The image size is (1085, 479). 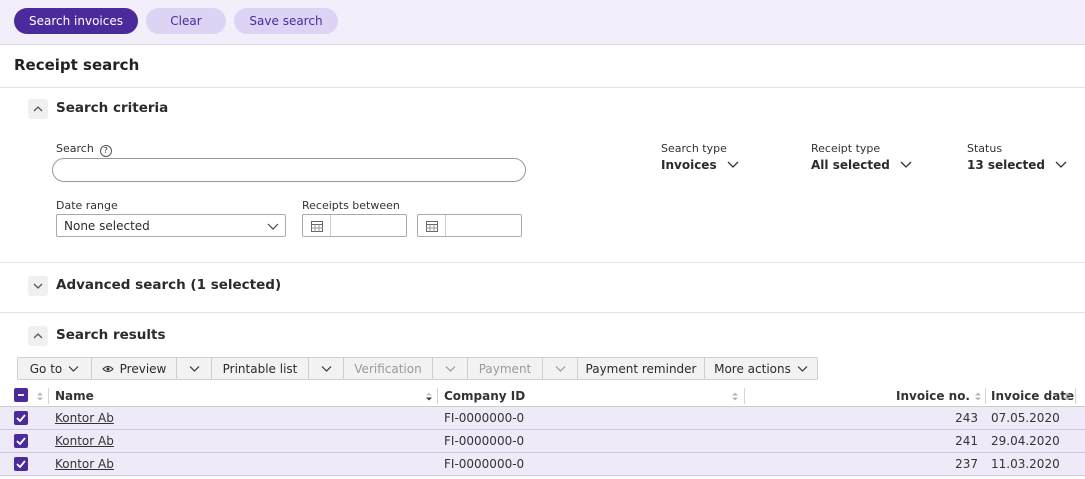 What do you see at coordinates (286, 21) in the screenshot?
I see `save-search-button: Save search` at bounding box center [286, 21].